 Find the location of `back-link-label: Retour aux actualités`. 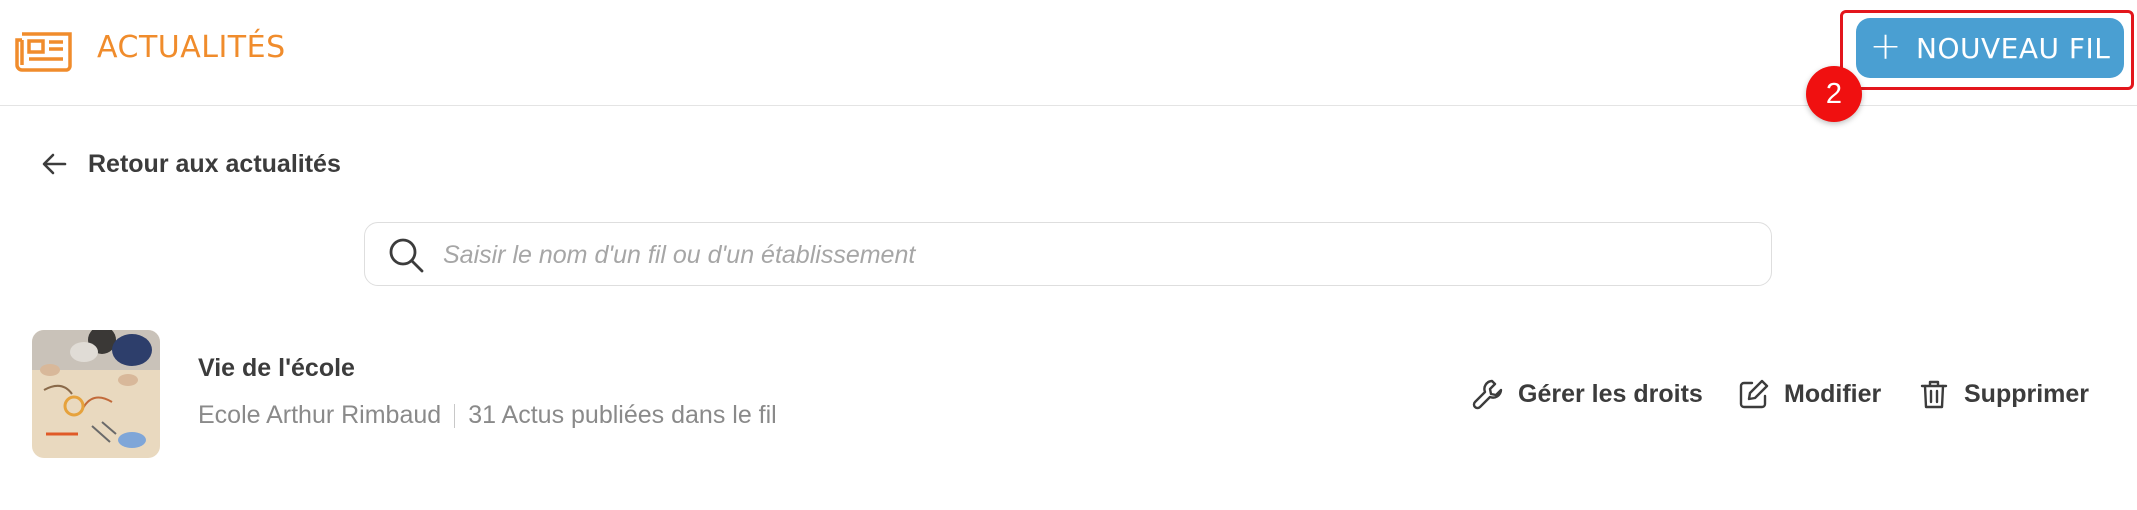

back-link-label: Retour aux actualités is located at coordinates (214, 163).